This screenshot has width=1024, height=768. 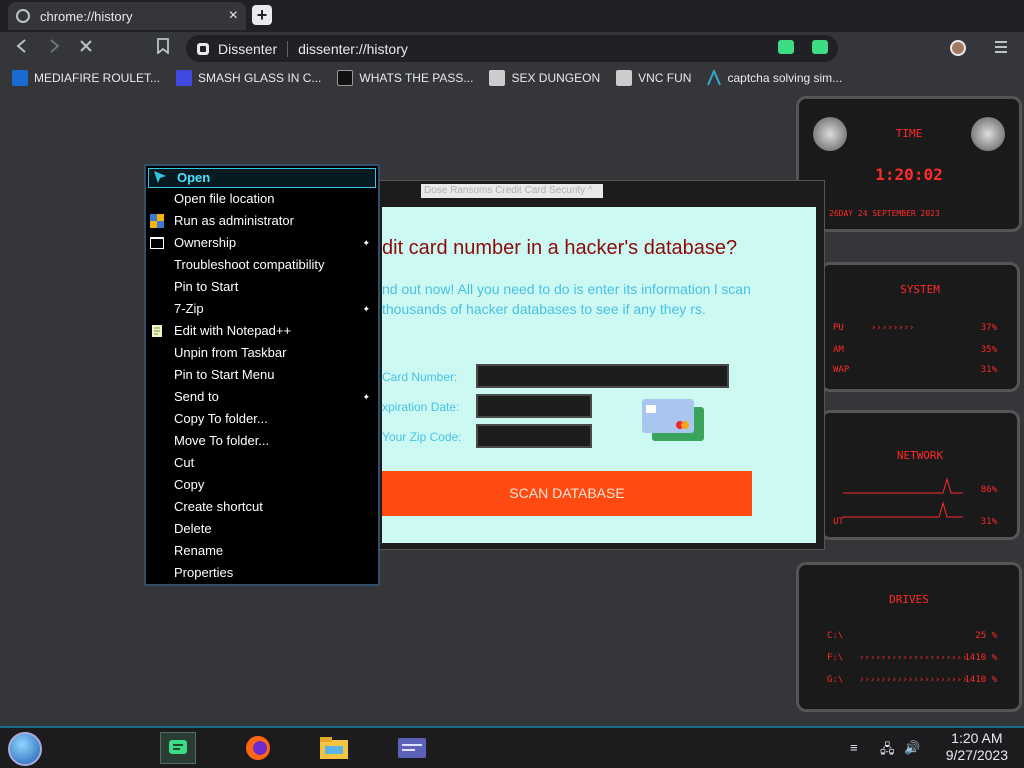 I want to click on menu-item-label: Open, so click(x=194, y=177).